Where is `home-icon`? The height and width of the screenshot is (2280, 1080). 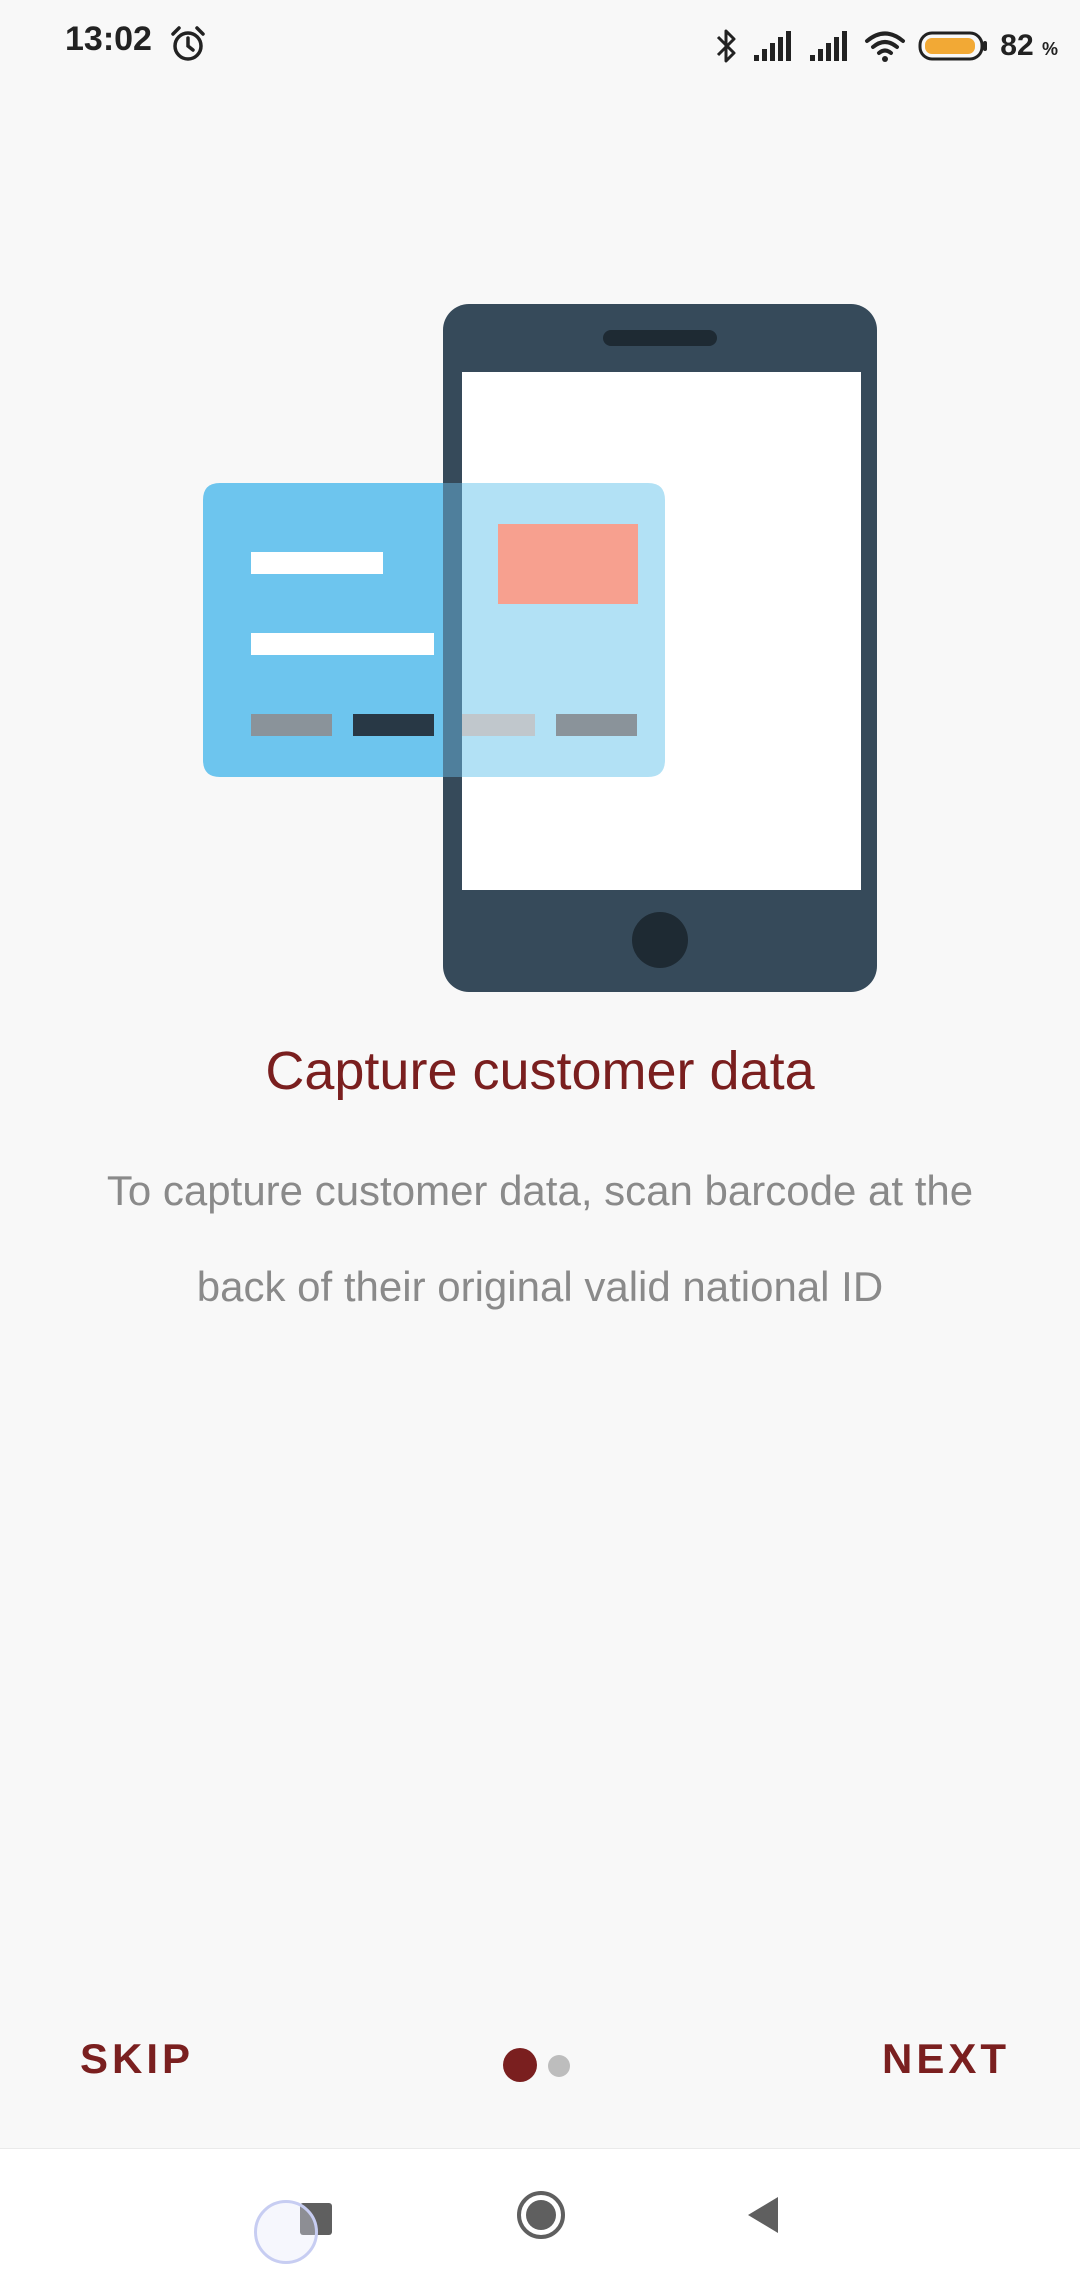 home-icon is located at coordinates (541, 2215).